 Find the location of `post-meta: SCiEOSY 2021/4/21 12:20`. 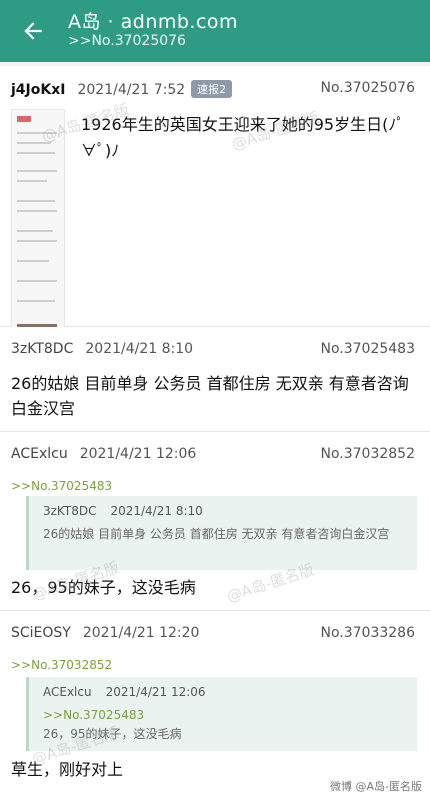

post-meta: SCiEOSY 2021/4/21 12:20 is located at coordinates (105, 633).